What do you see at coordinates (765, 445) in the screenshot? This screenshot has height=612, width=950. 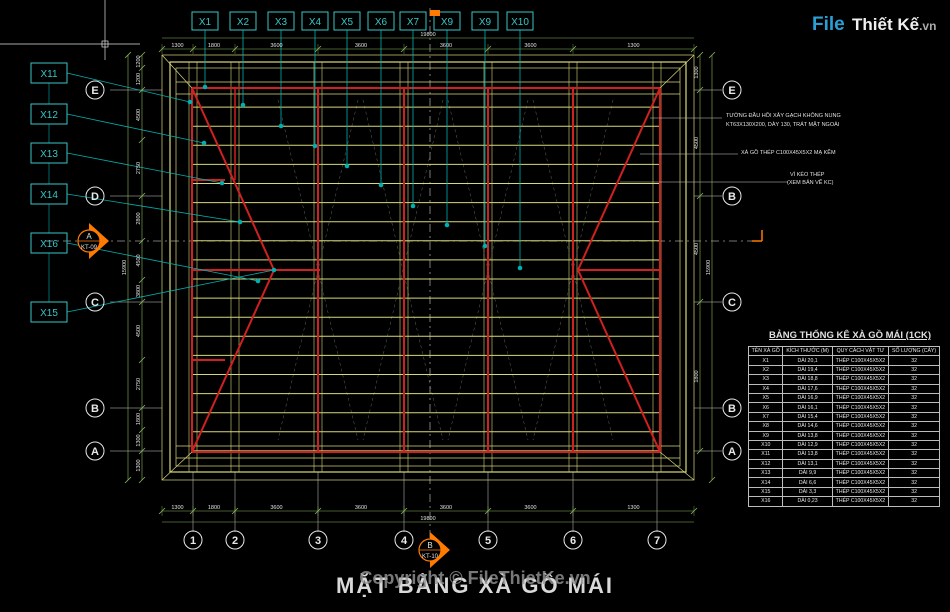 I see `table-cell: X10` at bounding box center [765, 445].